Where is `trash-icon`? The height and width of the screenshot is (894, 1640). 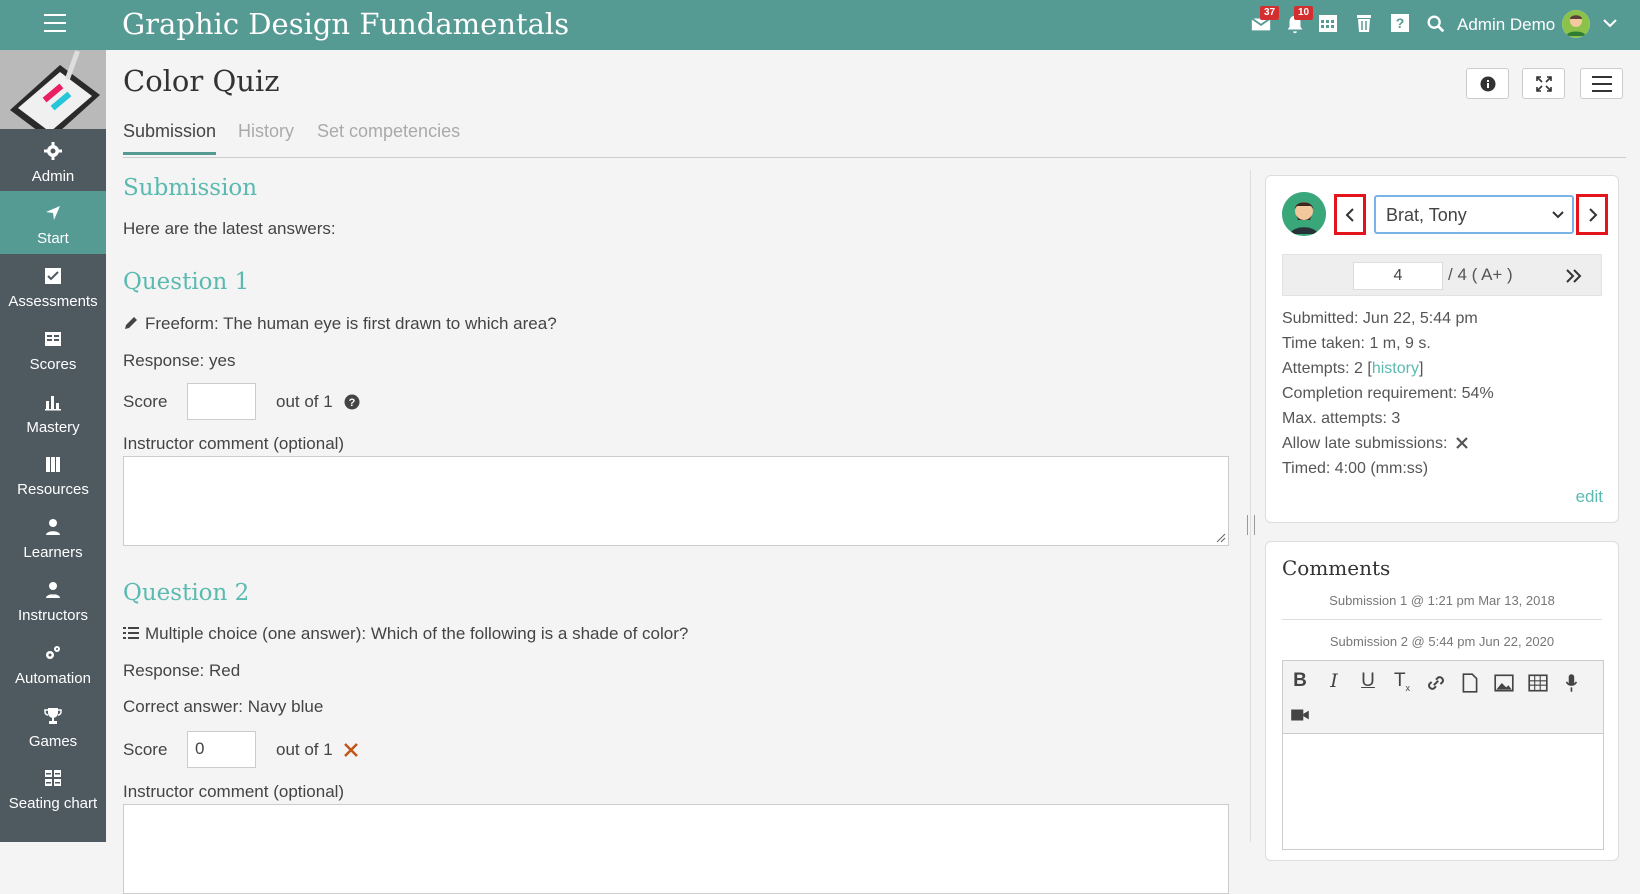 trash-icon is located at coordinates (1366, 25).